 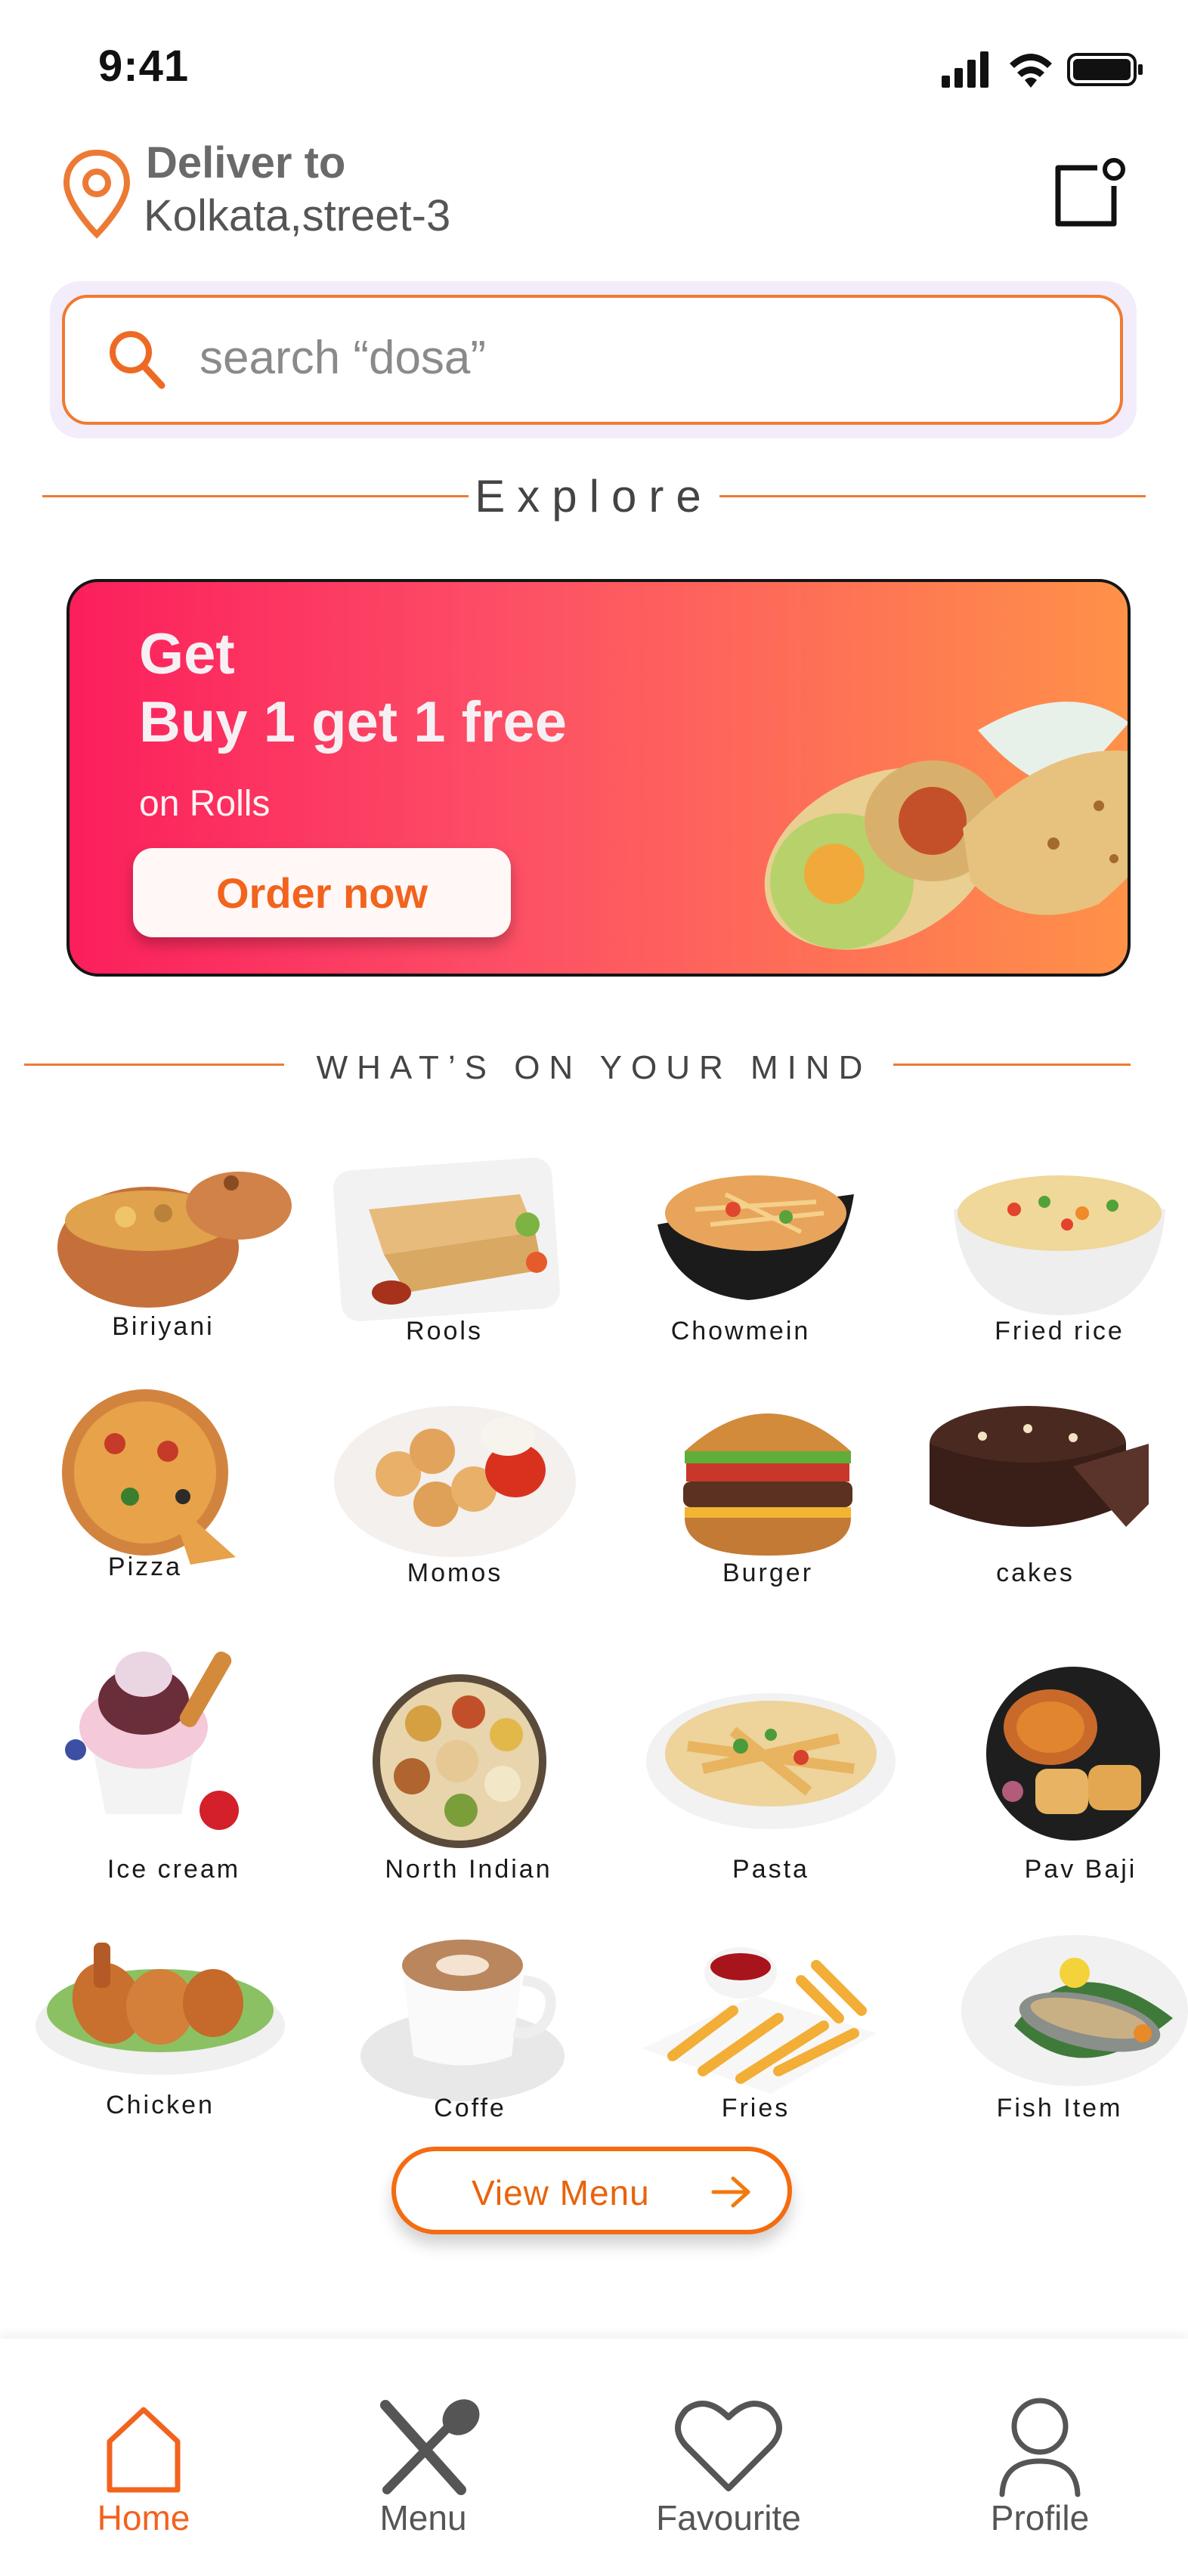 What do you see at coordinates (599, 778) in the screenshot?
I see `promo-banner: Get Buy 1 get 1 free on Rolls Order now` at bounding box center [599, 778].